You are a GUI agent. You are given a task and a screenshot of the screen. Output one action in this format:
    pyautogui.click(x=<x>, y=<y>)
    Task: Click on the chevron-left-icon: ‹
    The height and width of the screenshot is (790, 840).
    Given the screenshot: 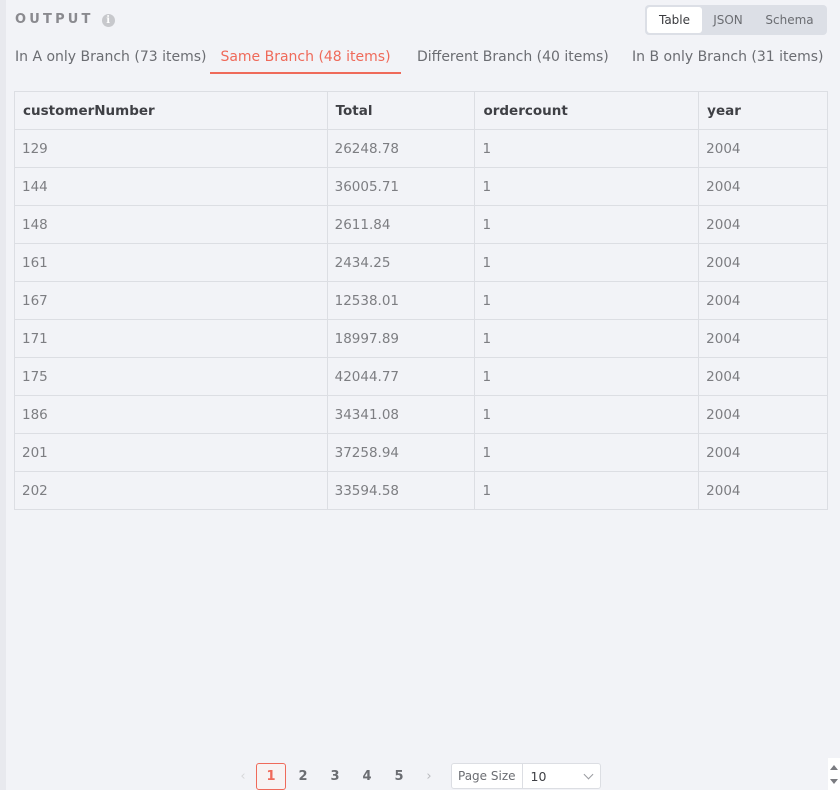 What is the action you would take?
    pyautogui.click(x=243, y=776)
    